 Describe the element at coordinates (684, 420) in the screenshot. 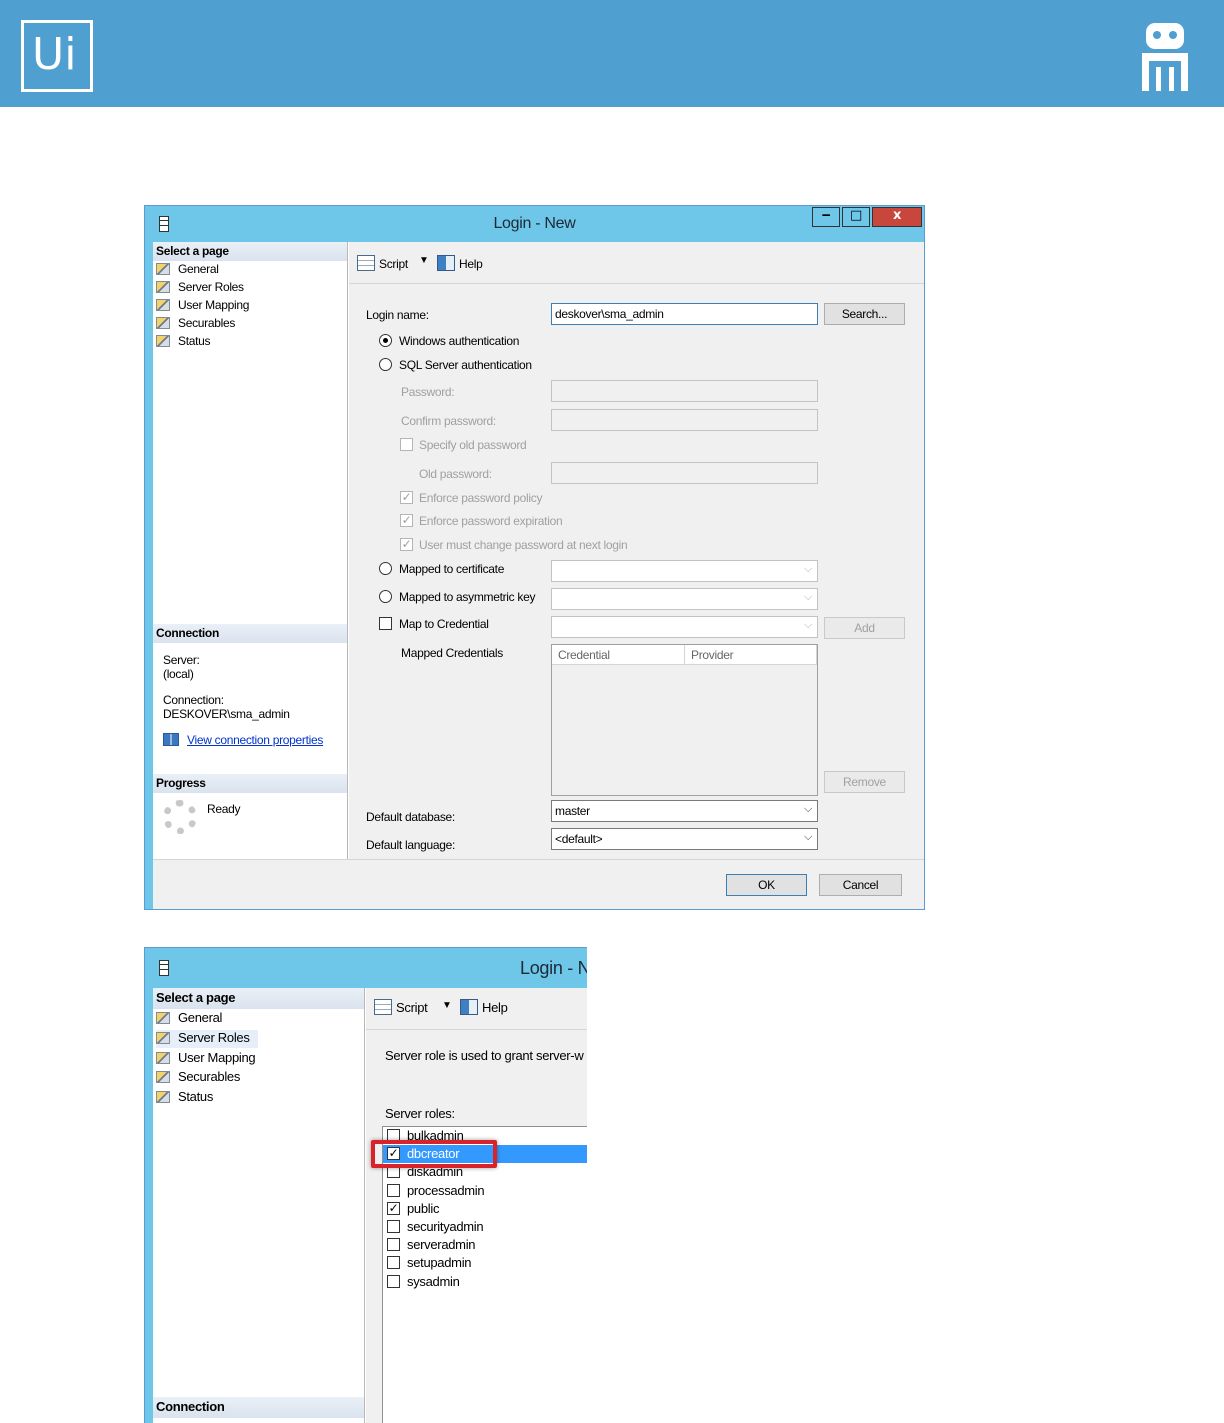

I see `confirm-password-input` at that location.